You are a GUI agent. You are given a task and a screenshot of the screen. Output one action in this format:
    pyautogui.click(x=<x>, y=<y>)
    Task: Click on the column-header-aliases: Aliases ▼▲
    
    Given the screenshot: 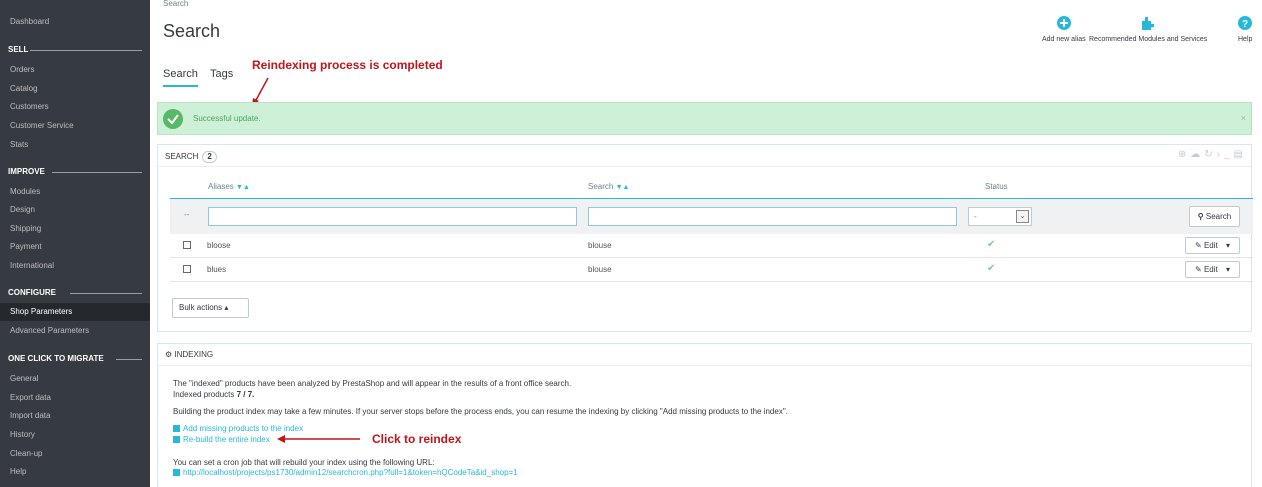 What is the action you would take?
    pyautogui.click(x=229, y=186)
    